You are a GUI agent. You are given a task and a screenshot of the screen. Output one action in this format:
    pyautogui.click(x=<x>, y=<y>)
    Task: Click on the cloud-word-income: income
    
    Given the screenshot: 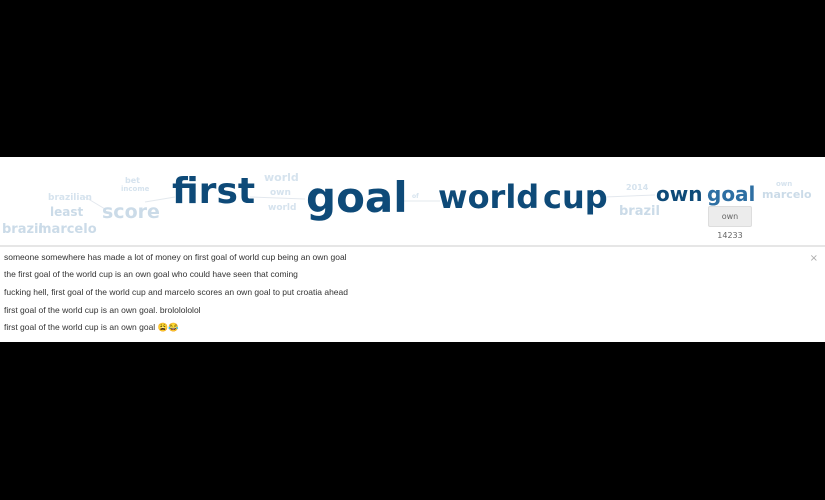 What is the action you would take?
    pyautogui.click(x=135, y=189)
    